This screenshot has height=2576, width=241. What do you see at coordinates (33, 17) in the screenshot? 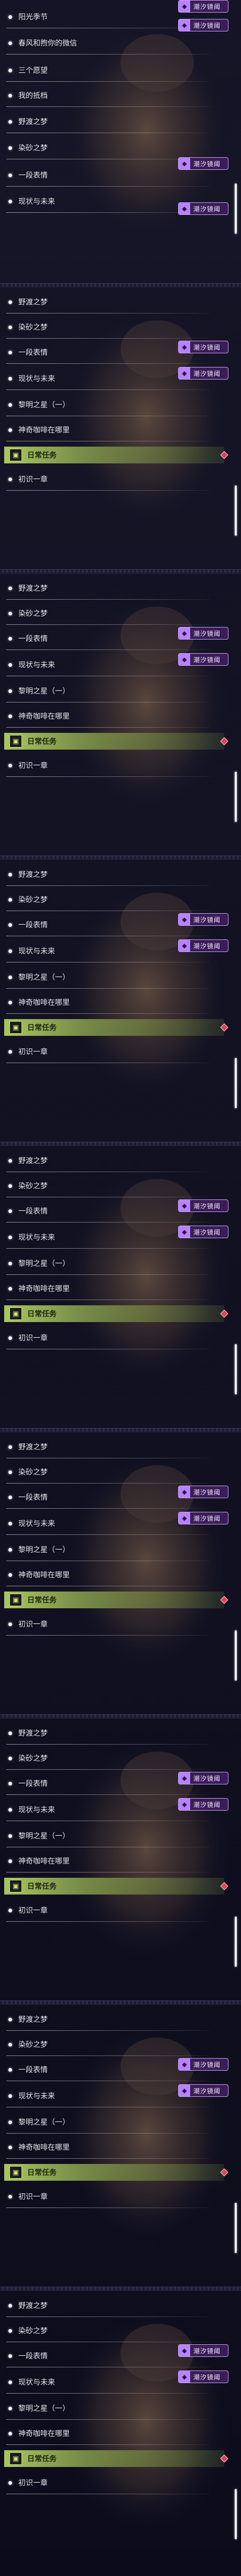
I see `list-item-label: 阳光季节` at bounding box center [33, 17].